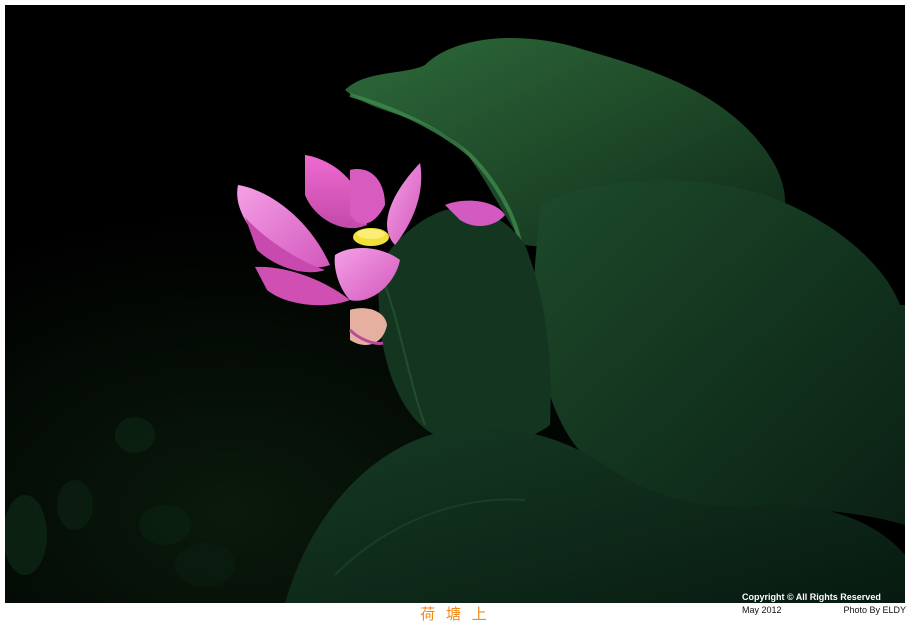 This screenshot has width=910, height=625. What do you see at coordinates (762, 610) in the screenshot?
I see `photo-date: May 2012` at bounding box center [762, 610].